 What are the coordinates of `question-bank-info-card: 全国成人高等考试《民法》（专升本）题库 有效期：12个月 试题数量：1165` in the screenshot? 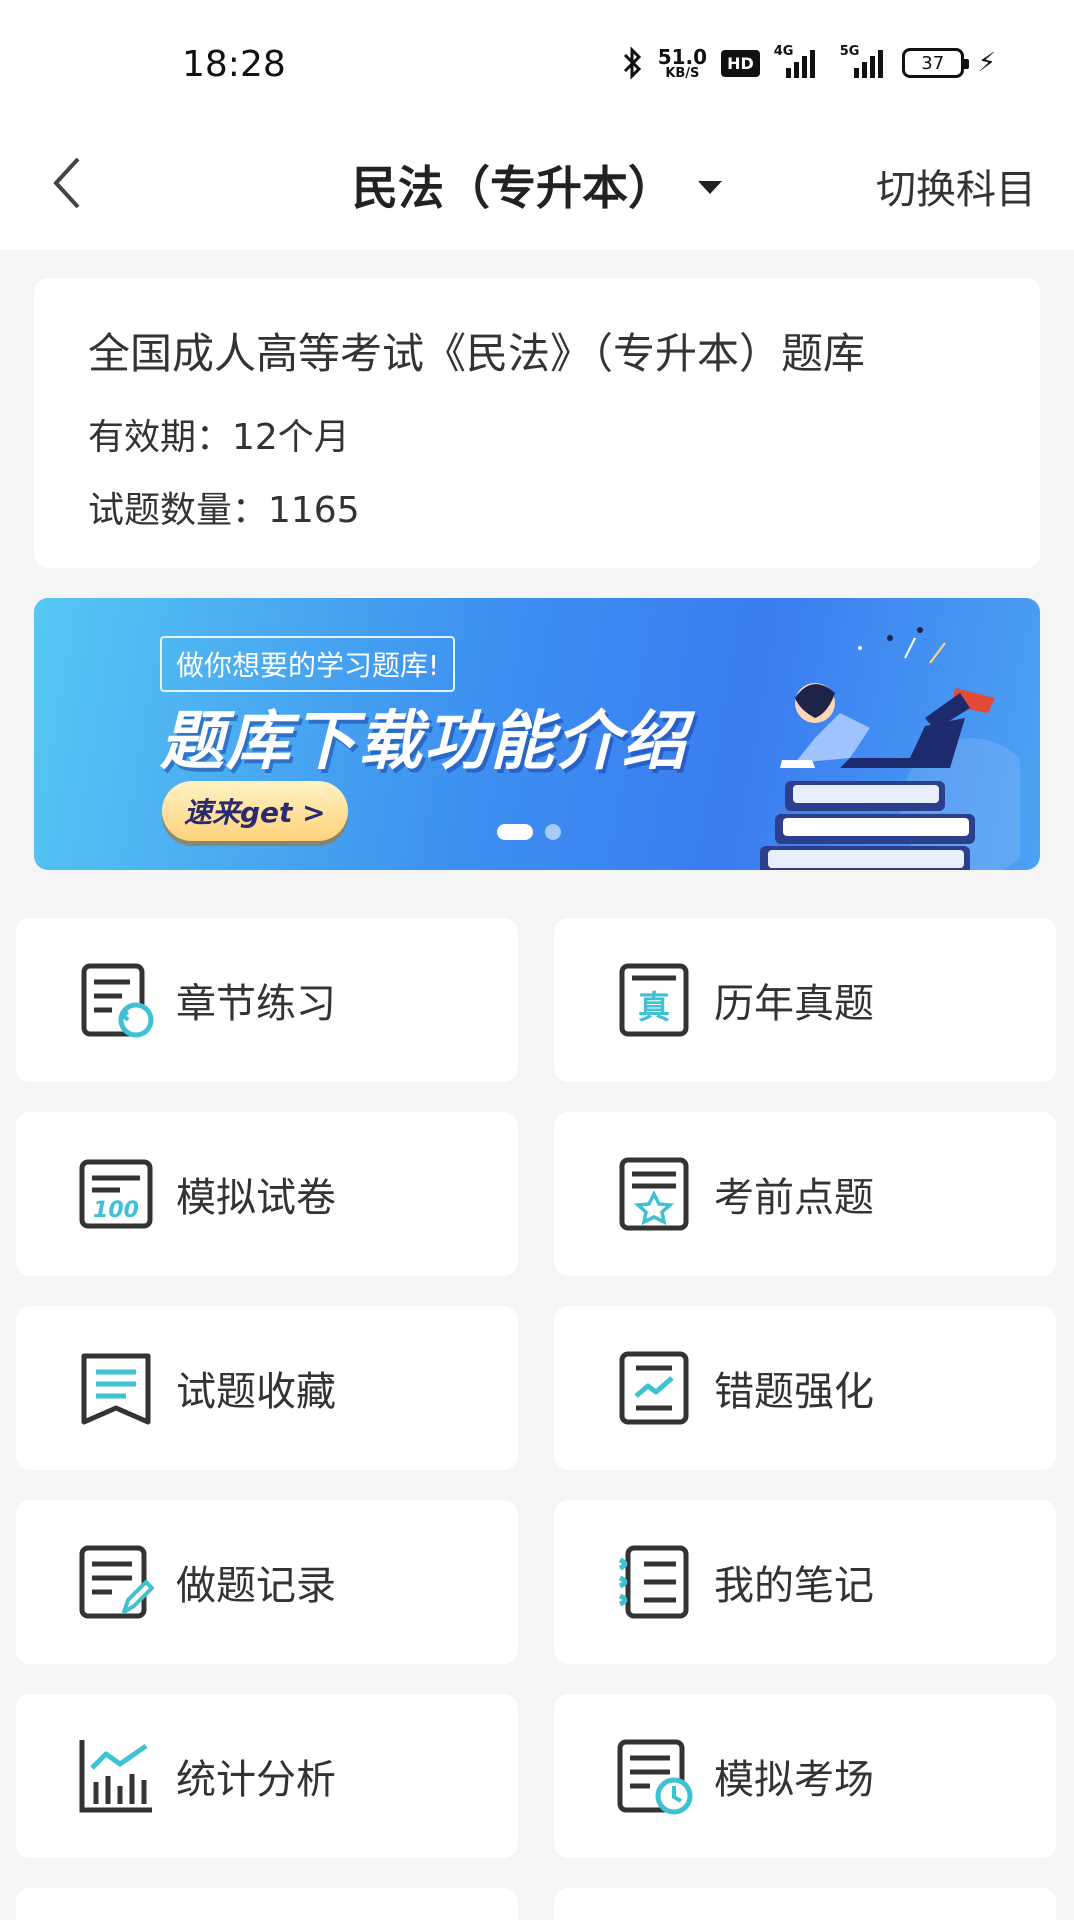 It's located at (537, 423).